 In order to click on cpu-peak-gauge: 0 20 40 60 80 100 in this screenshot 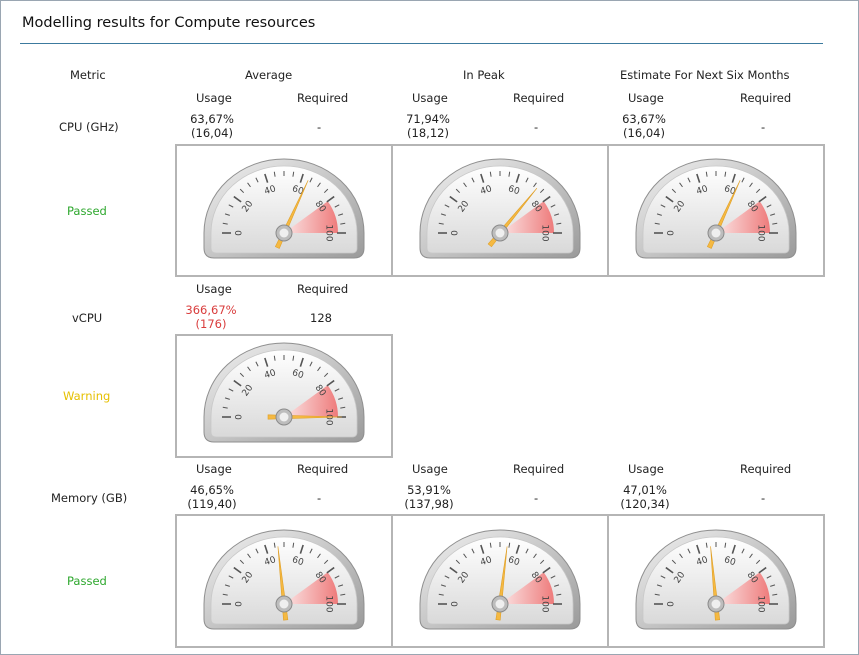, I will do `click(500, 210)`.